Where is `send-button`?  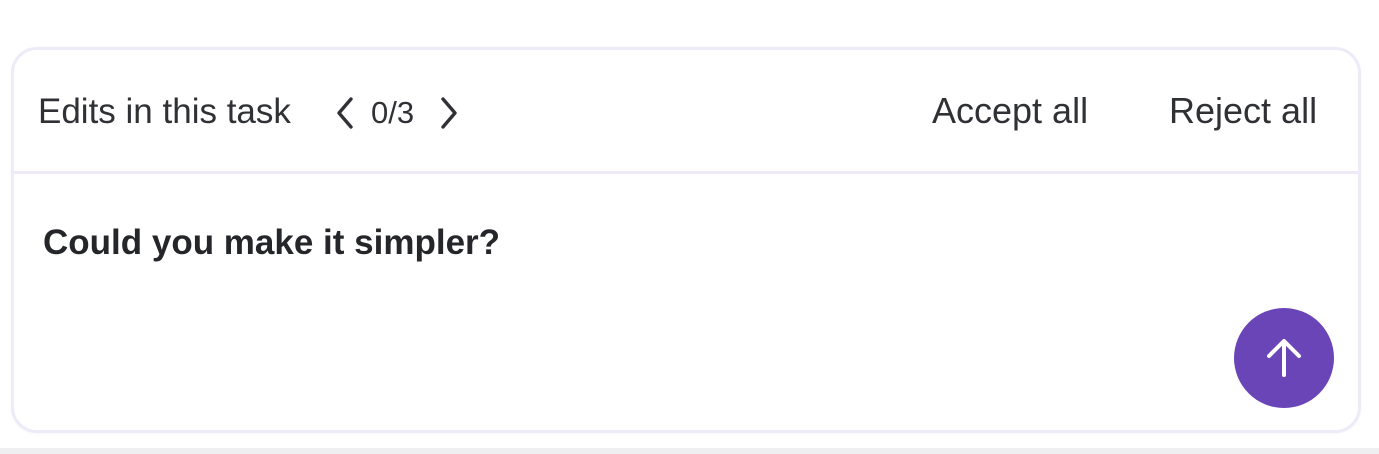
send-button is located at coordinates (1284, 358).